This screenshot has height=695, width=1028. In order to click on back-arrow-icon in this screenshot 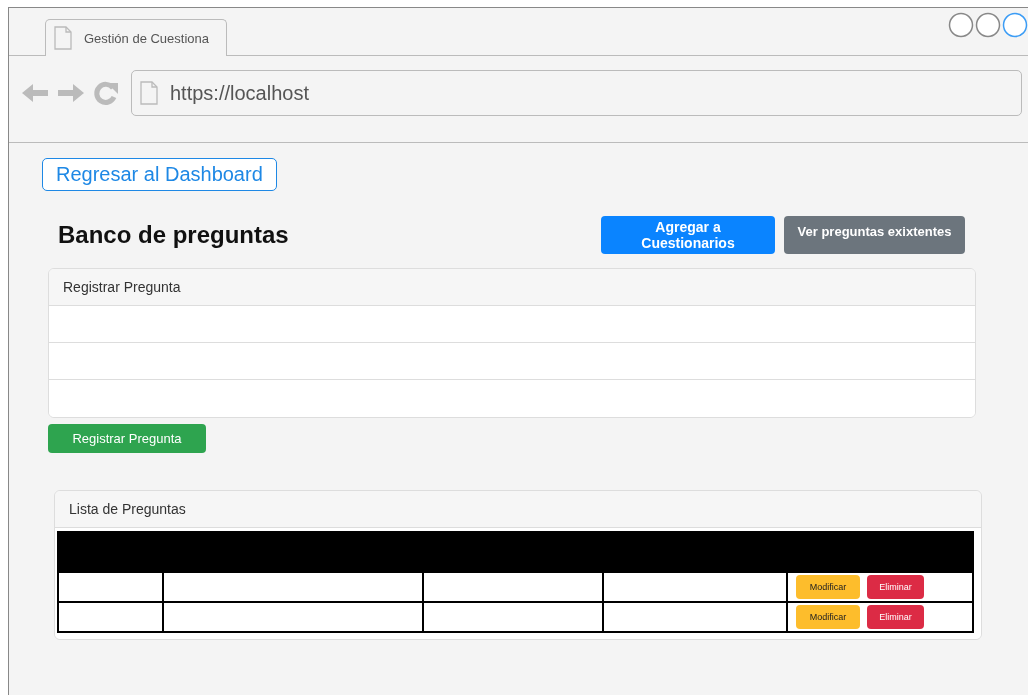, I will do `click(35, 93)`.